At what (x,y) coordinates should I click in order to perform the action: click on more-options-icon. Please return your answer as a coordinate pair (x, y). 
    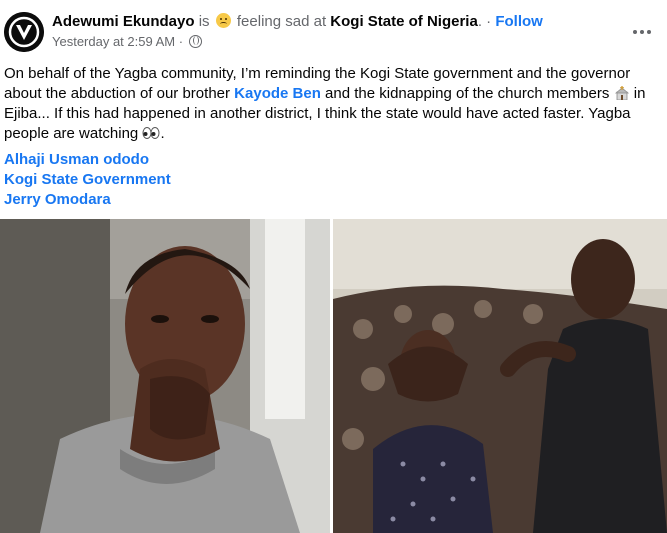
    Looking at the image, I should click on (642, 32).